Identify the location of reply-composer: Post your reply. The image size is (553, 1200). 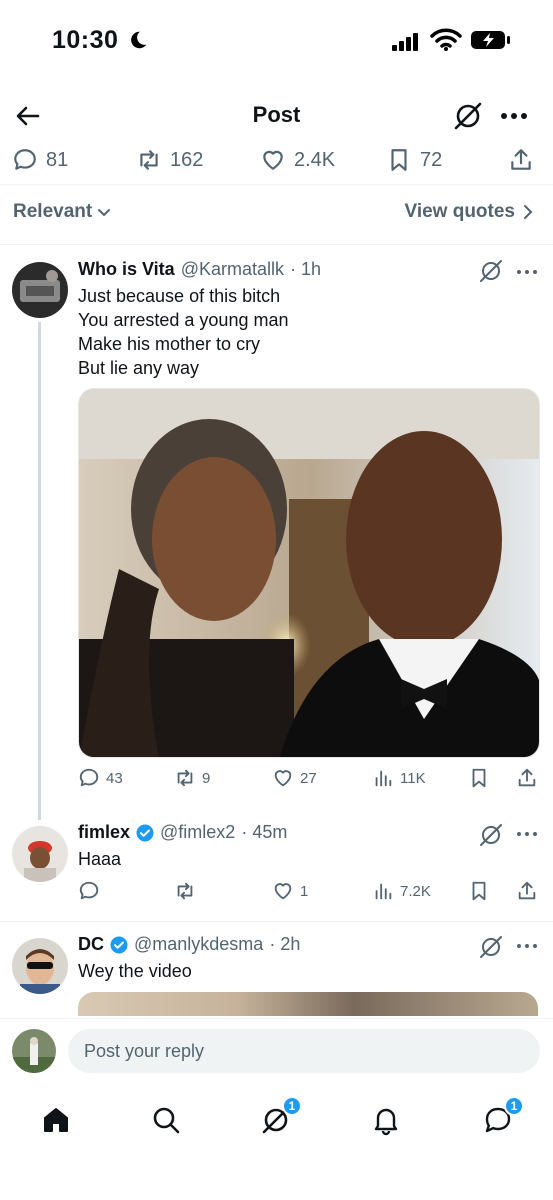
(276, 1050).